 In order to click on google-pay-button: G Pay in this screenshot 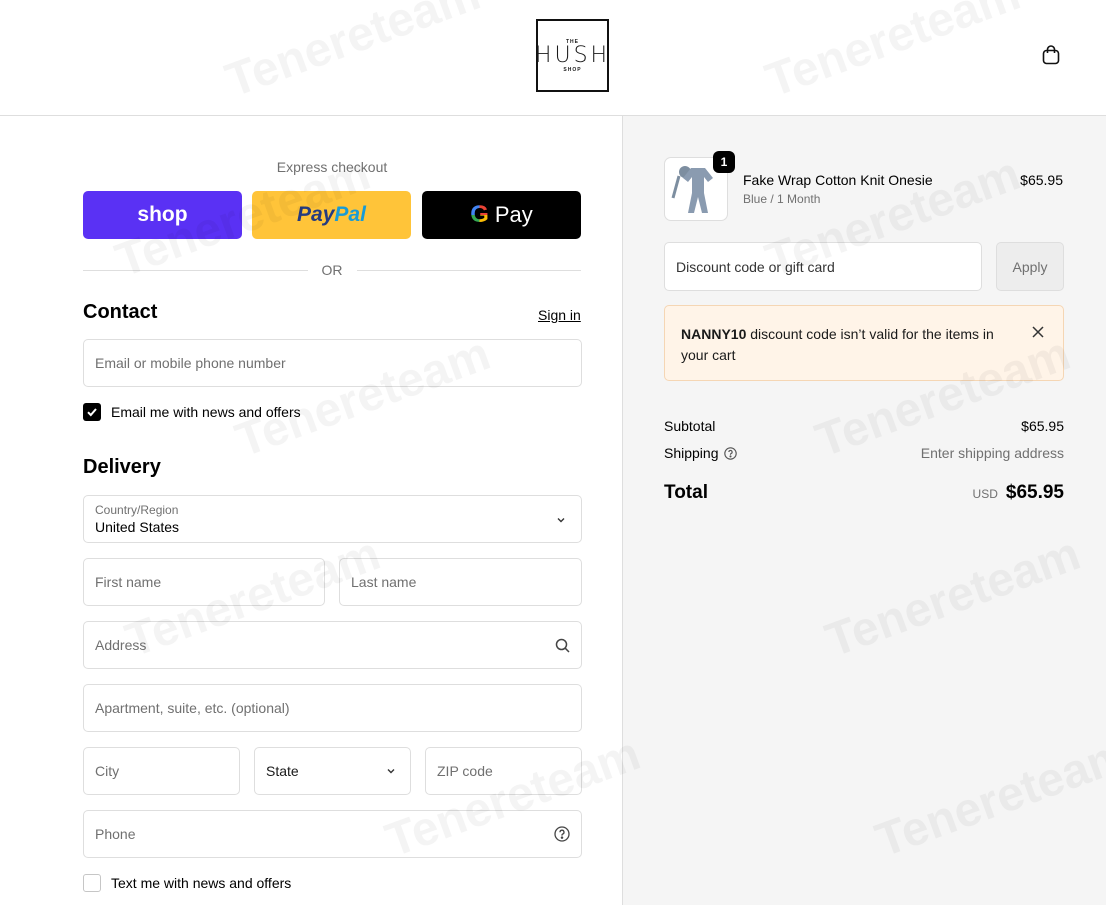, I will do `click(501, 215)`.